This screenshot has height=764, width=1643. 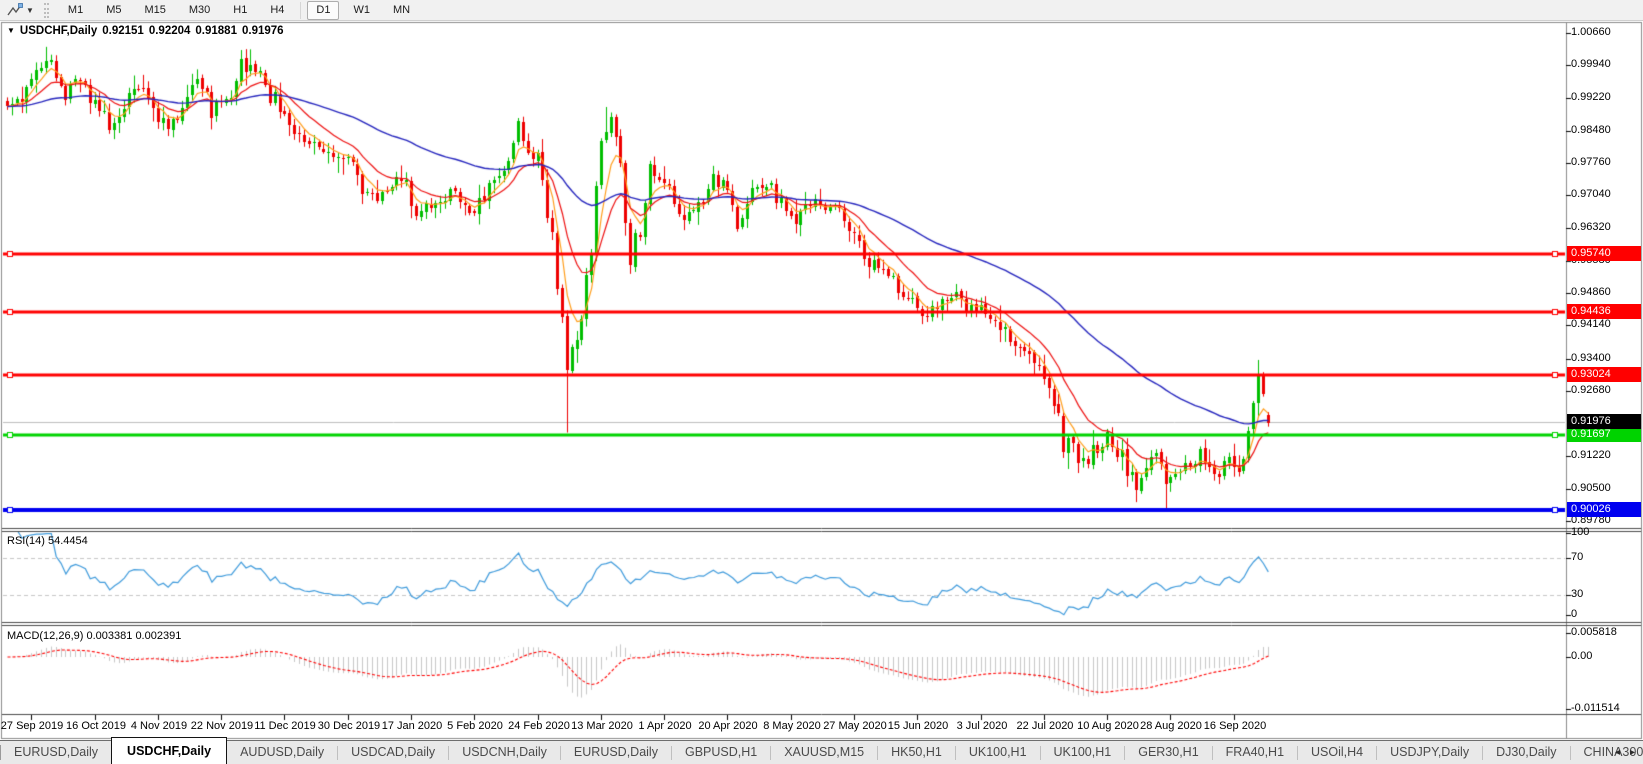 I want to click on chevron-down-icon: ▼, so click(x=30, y=10).